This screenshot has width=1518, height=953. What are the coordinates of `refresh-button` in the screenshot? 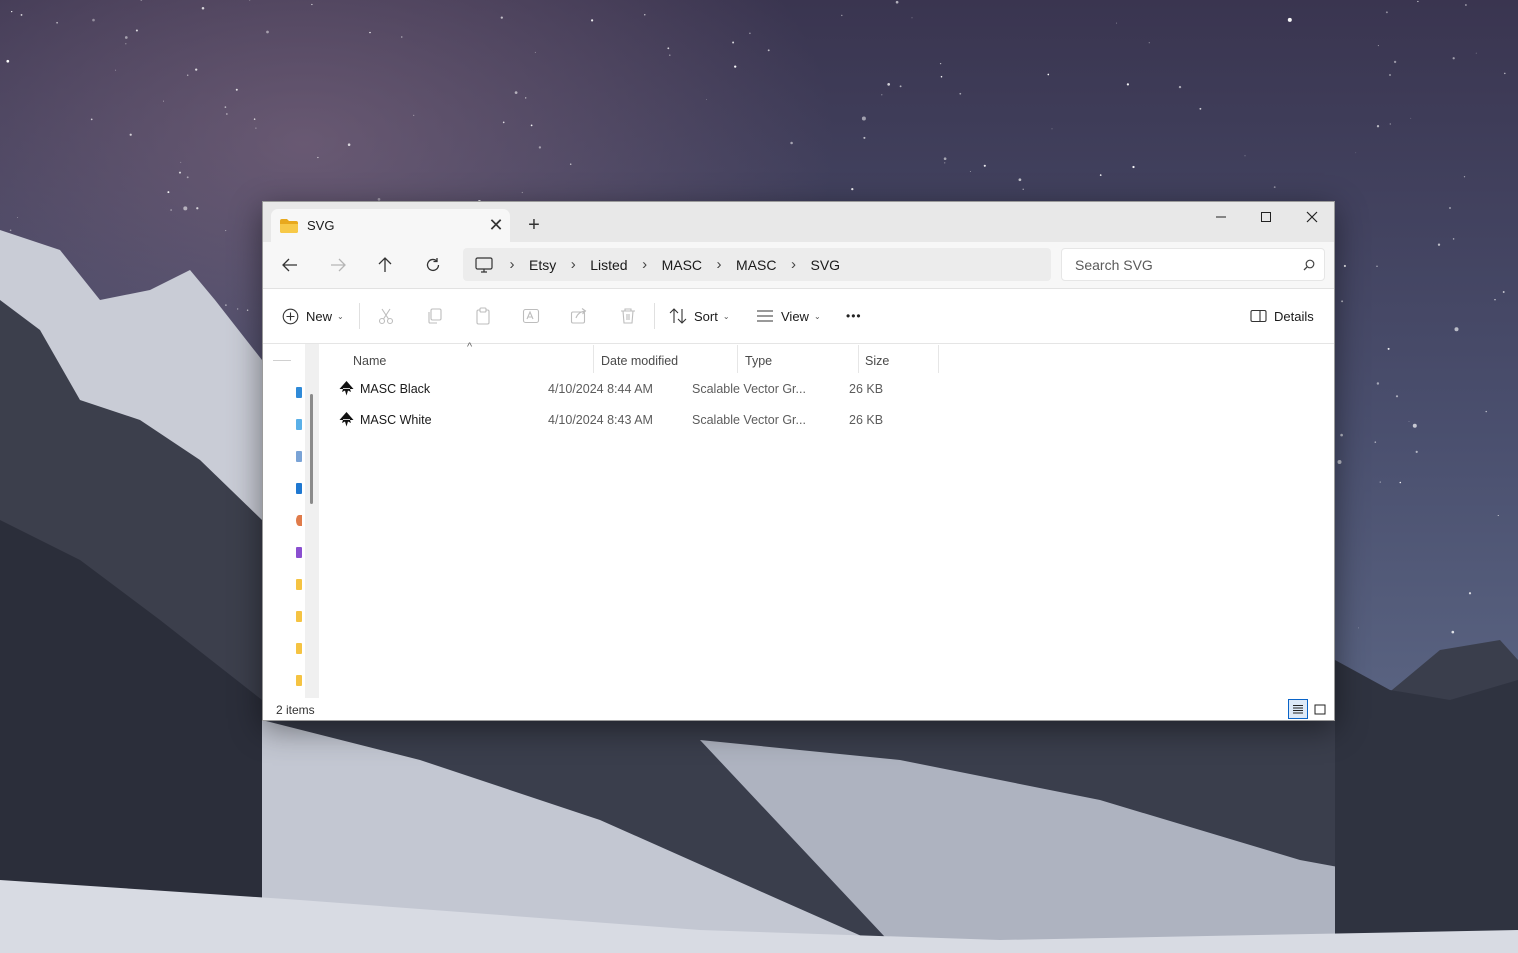 It's located at (433, 265).